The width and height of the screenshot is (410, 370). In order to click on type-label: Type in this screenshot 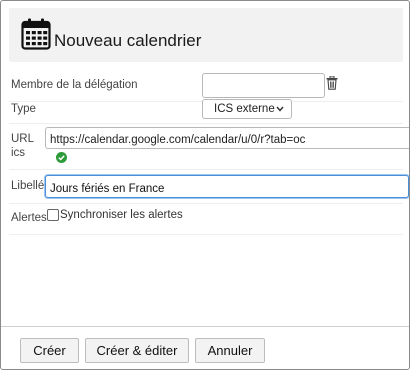, I will do `click(23, 109)`.